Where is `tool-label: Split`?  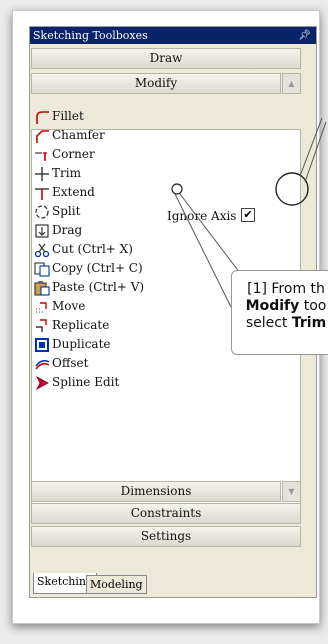 tool-label: Split is located at coordinates (66, 211).